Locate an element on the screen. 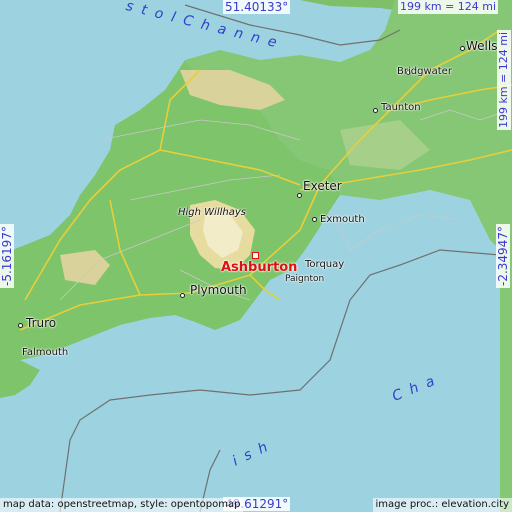 This screenshot has height=512, width=512. taunton-pin-icon is located at coordinates (375, 110).